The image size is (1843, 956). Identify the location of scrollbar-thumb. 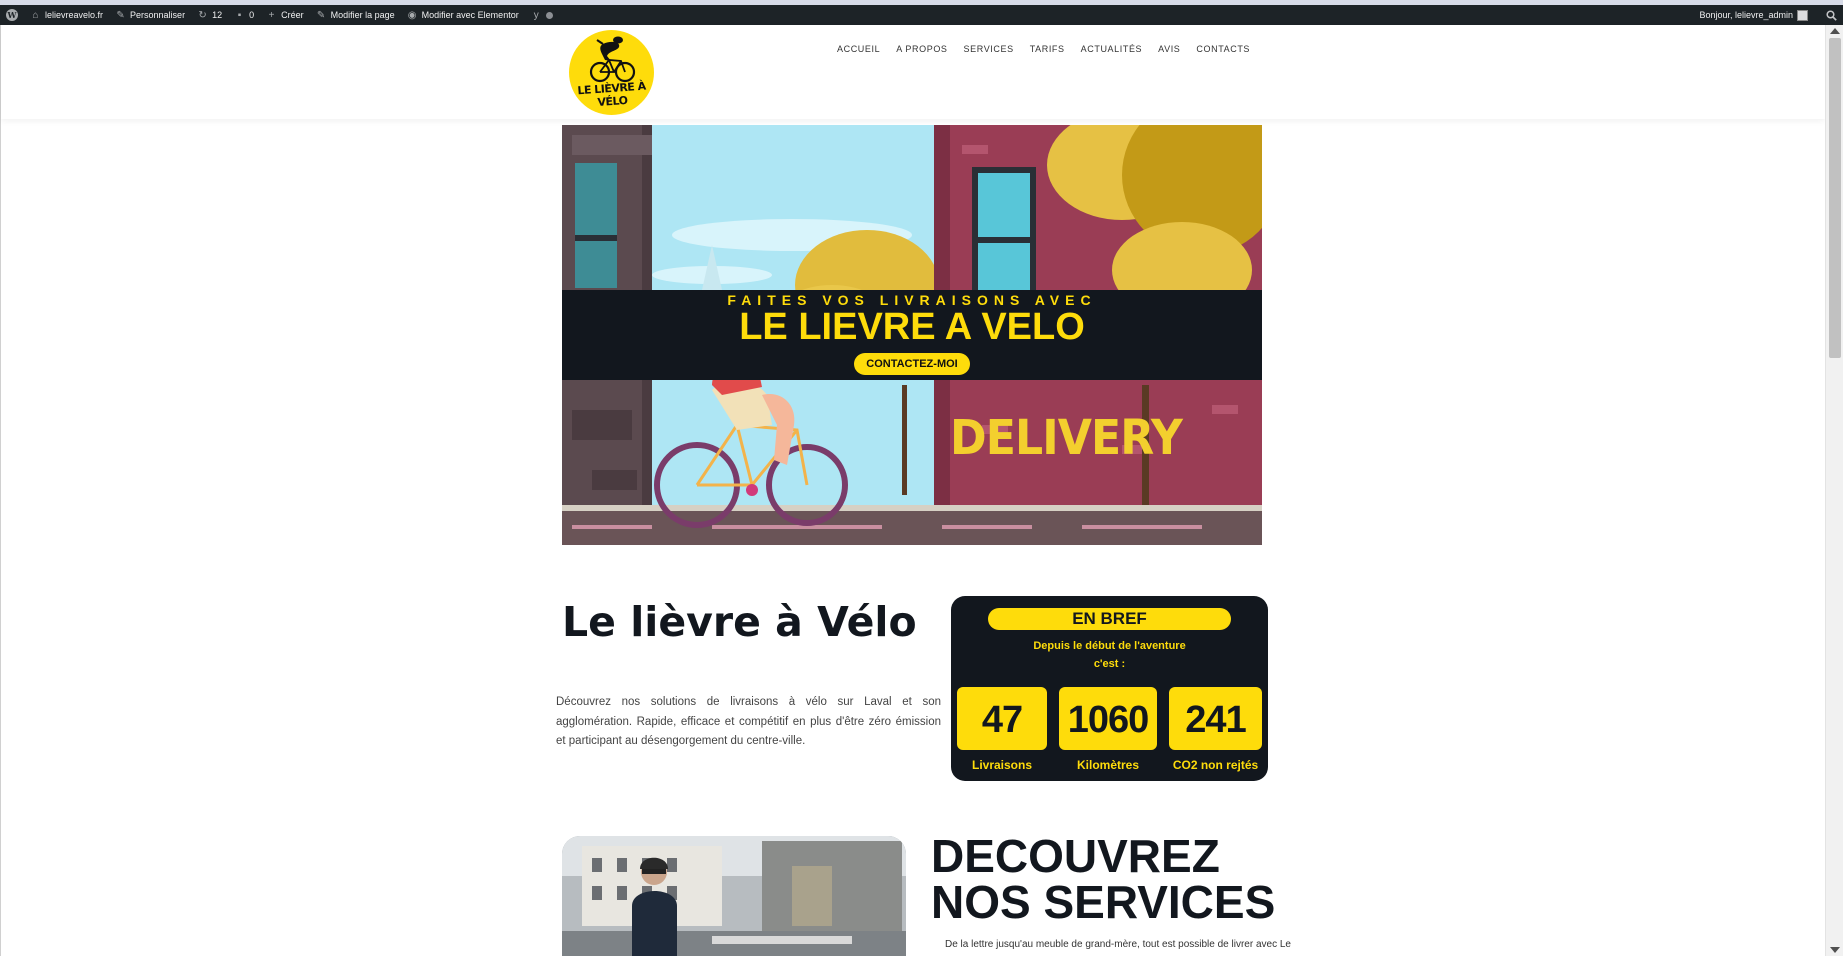
(1835, 198).